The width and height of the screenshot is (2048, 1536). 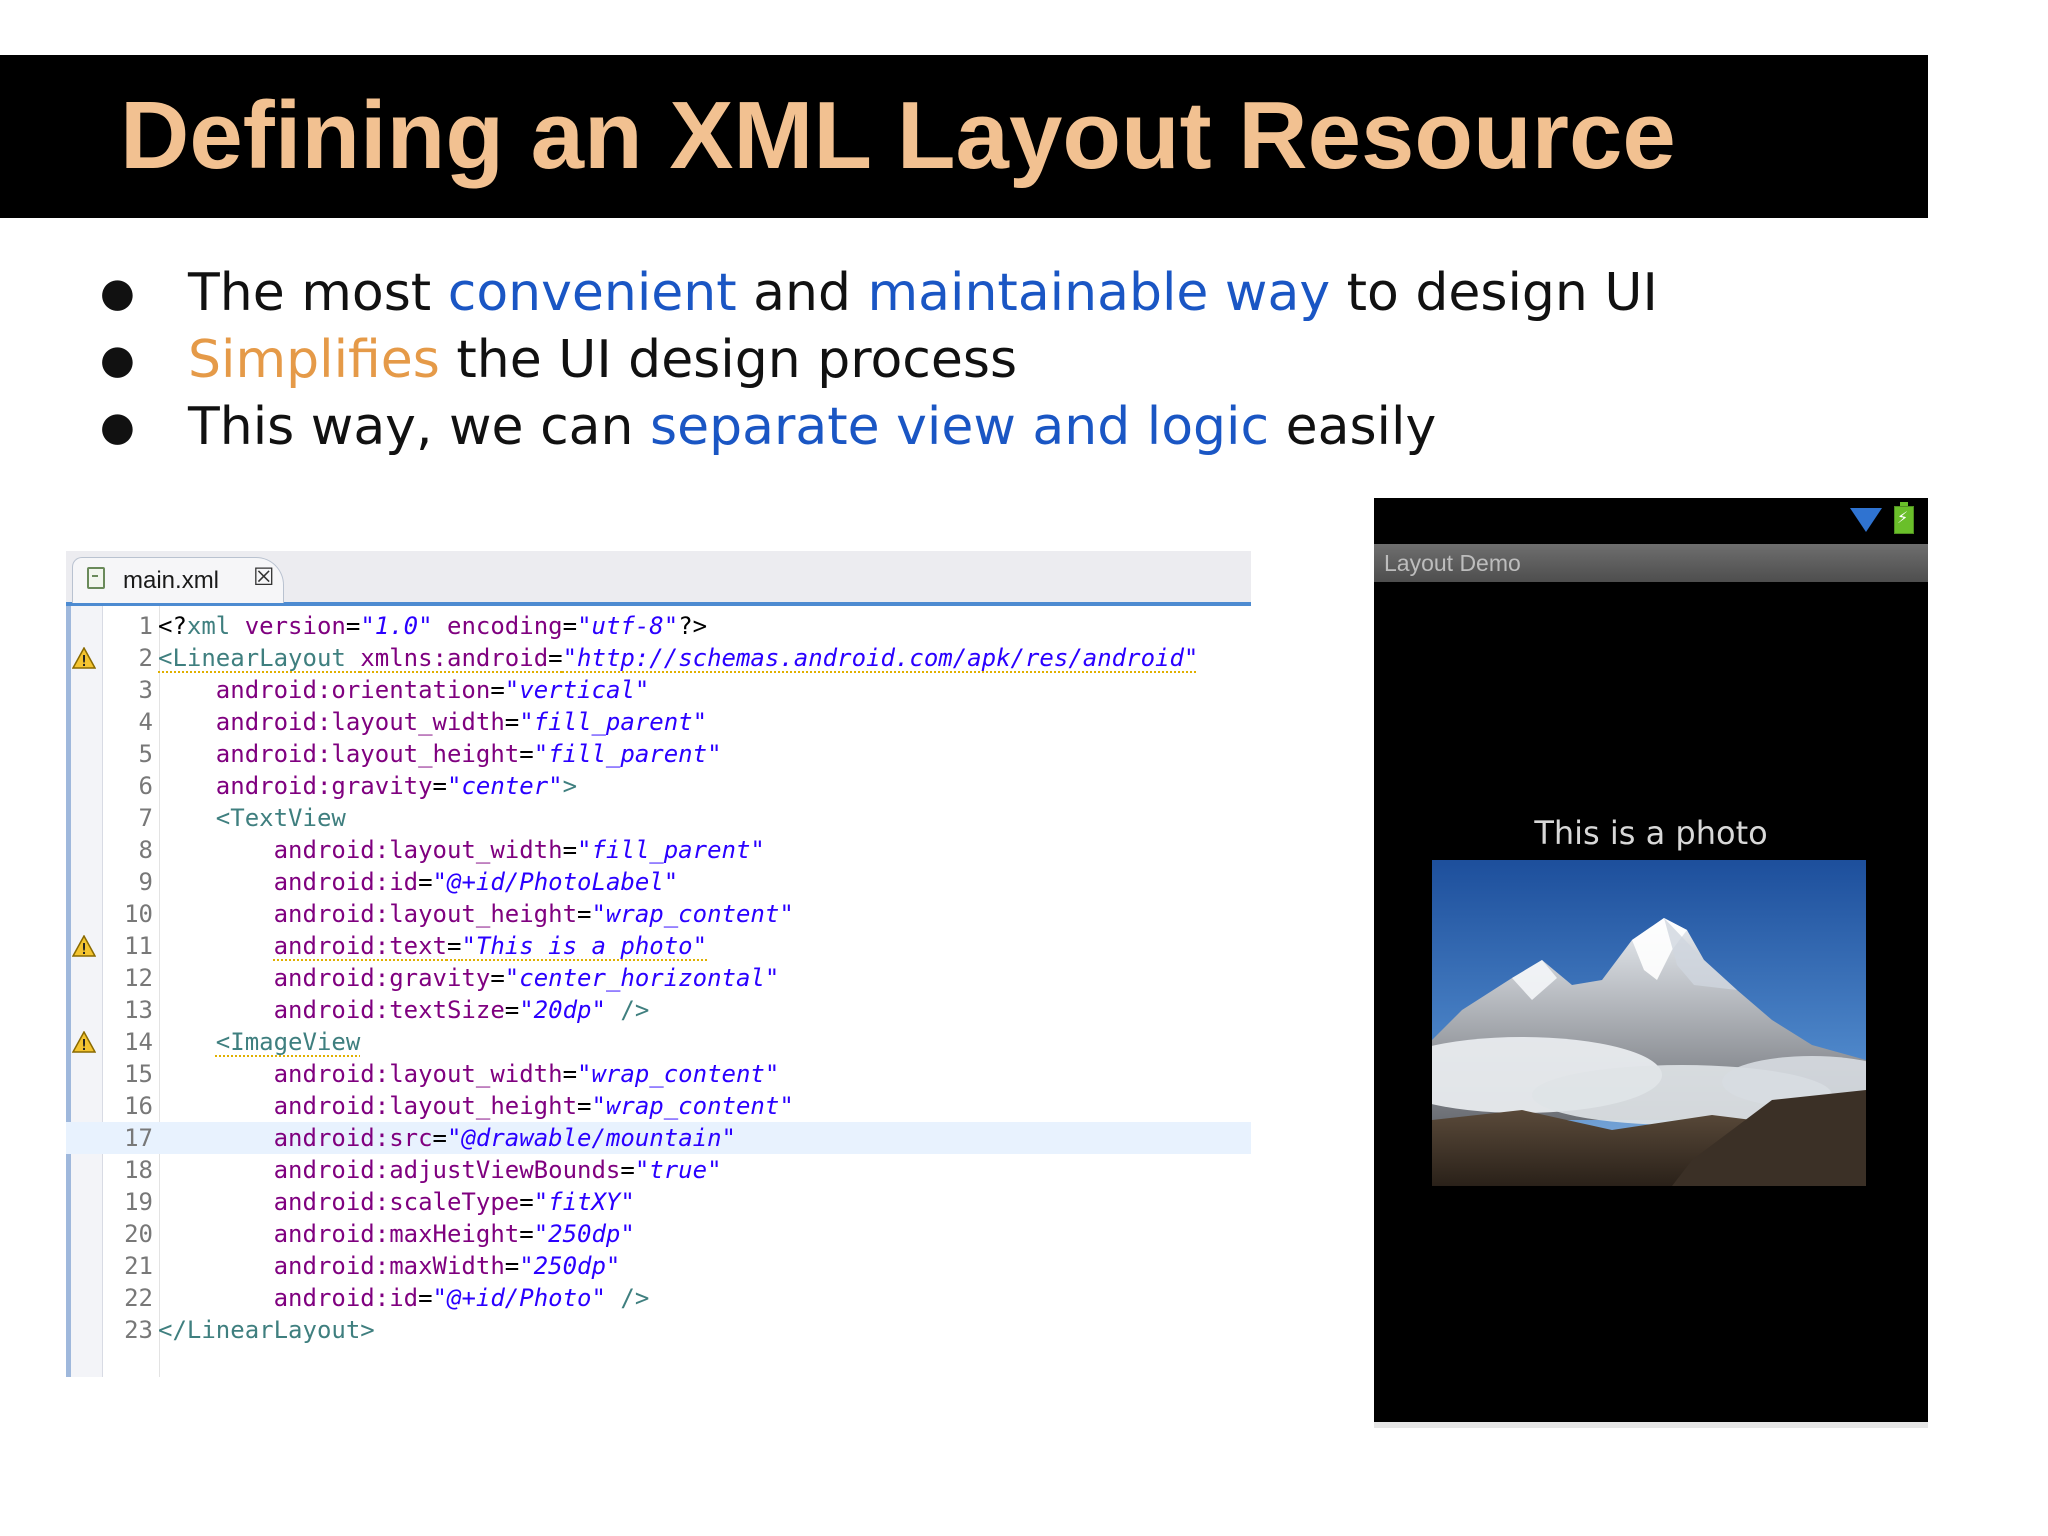 I want to click on bullet-text: the UI design process, so click(x=728, y=360).